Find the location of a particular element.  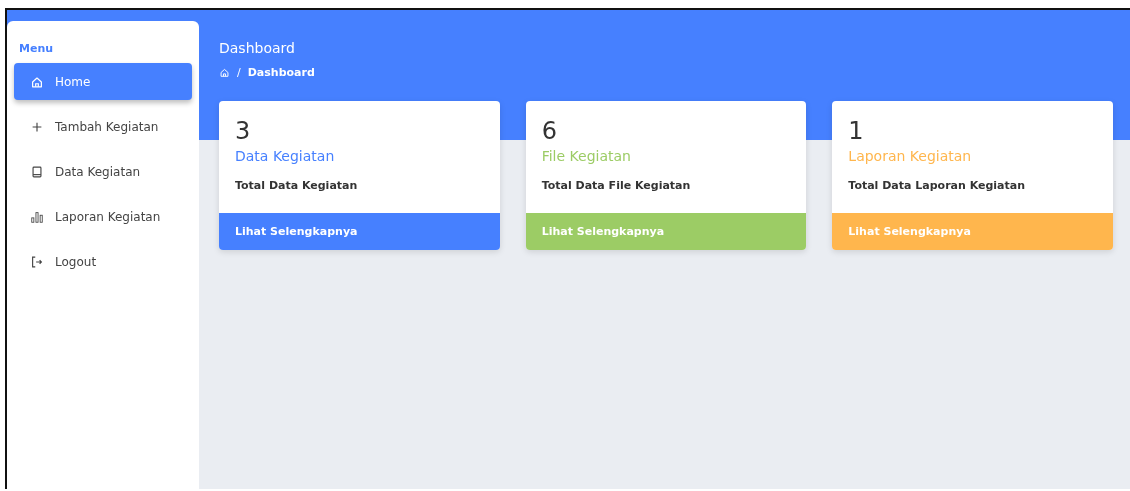

logout-icon is located at coordinates (37, 261).